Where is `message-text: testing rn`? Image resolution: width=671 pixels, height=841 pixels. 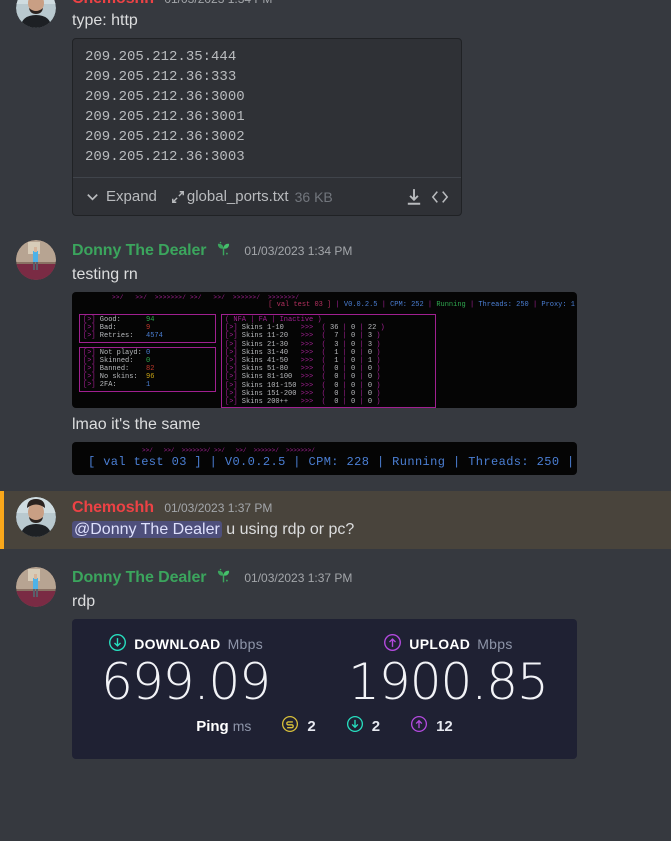 message-text: testing rn is located at coordinates (105, 274).